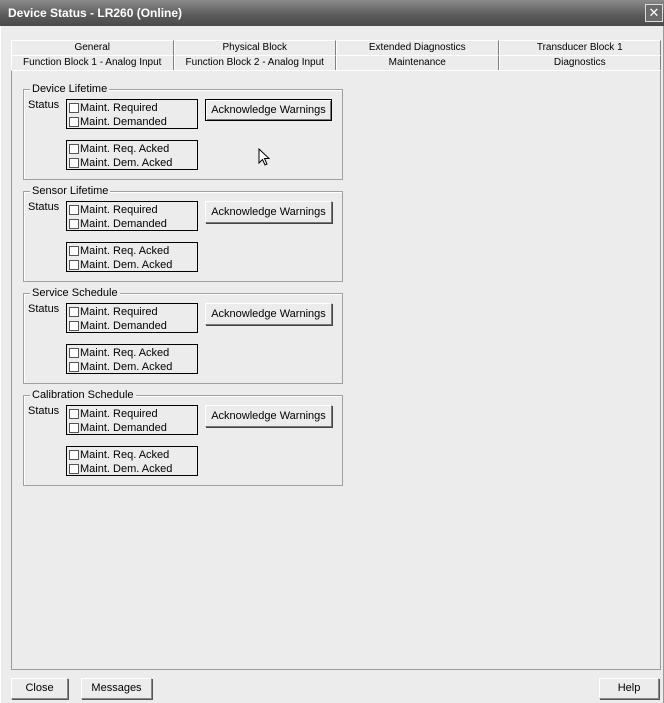 This screenshot has height=703, width=664. I want to click on tab-function-block-2: Function Block 2 - Analog Input, so click(254, 62).